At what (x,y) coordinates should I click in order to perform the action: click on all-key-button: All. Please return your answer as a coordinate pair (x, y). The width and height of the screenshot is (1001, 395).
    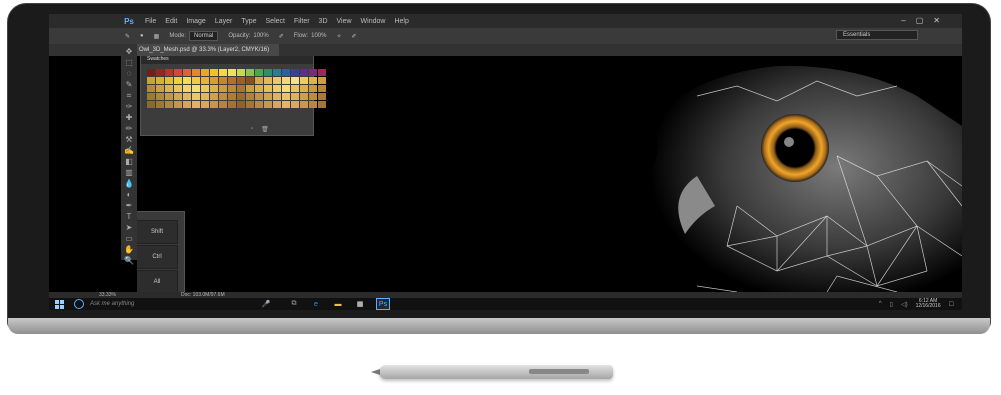
    Looking at the image, I should click on (157, 281).